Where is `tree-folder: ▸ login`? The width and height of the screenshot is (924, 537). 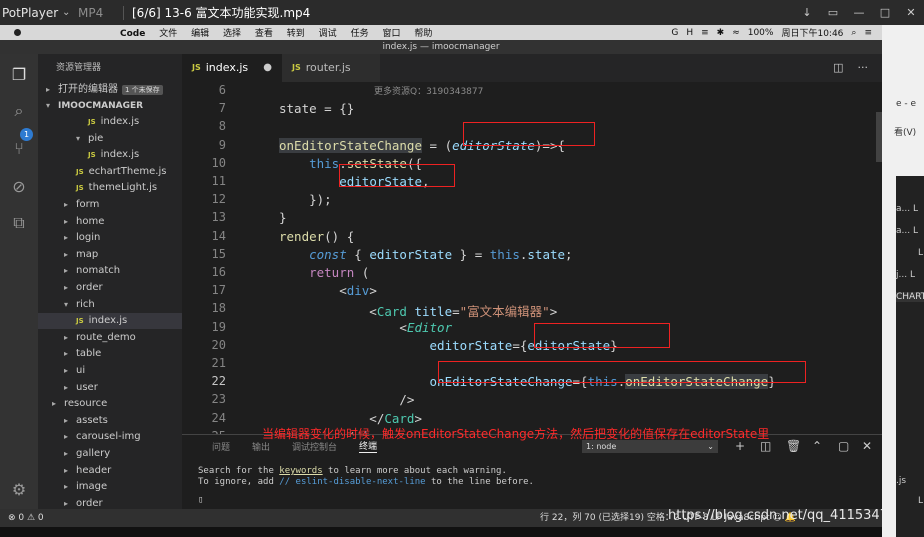
tree-folder: ▸ login is located at coordinates (110, 238).